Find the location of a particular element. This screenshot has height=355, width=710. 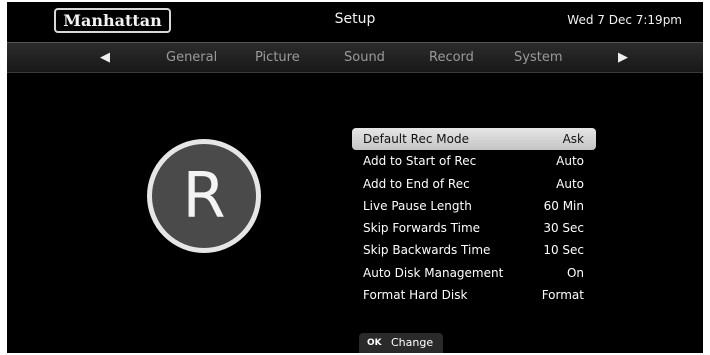

setting-label: Skip Forwards Time is located at coordinates (422, 228).